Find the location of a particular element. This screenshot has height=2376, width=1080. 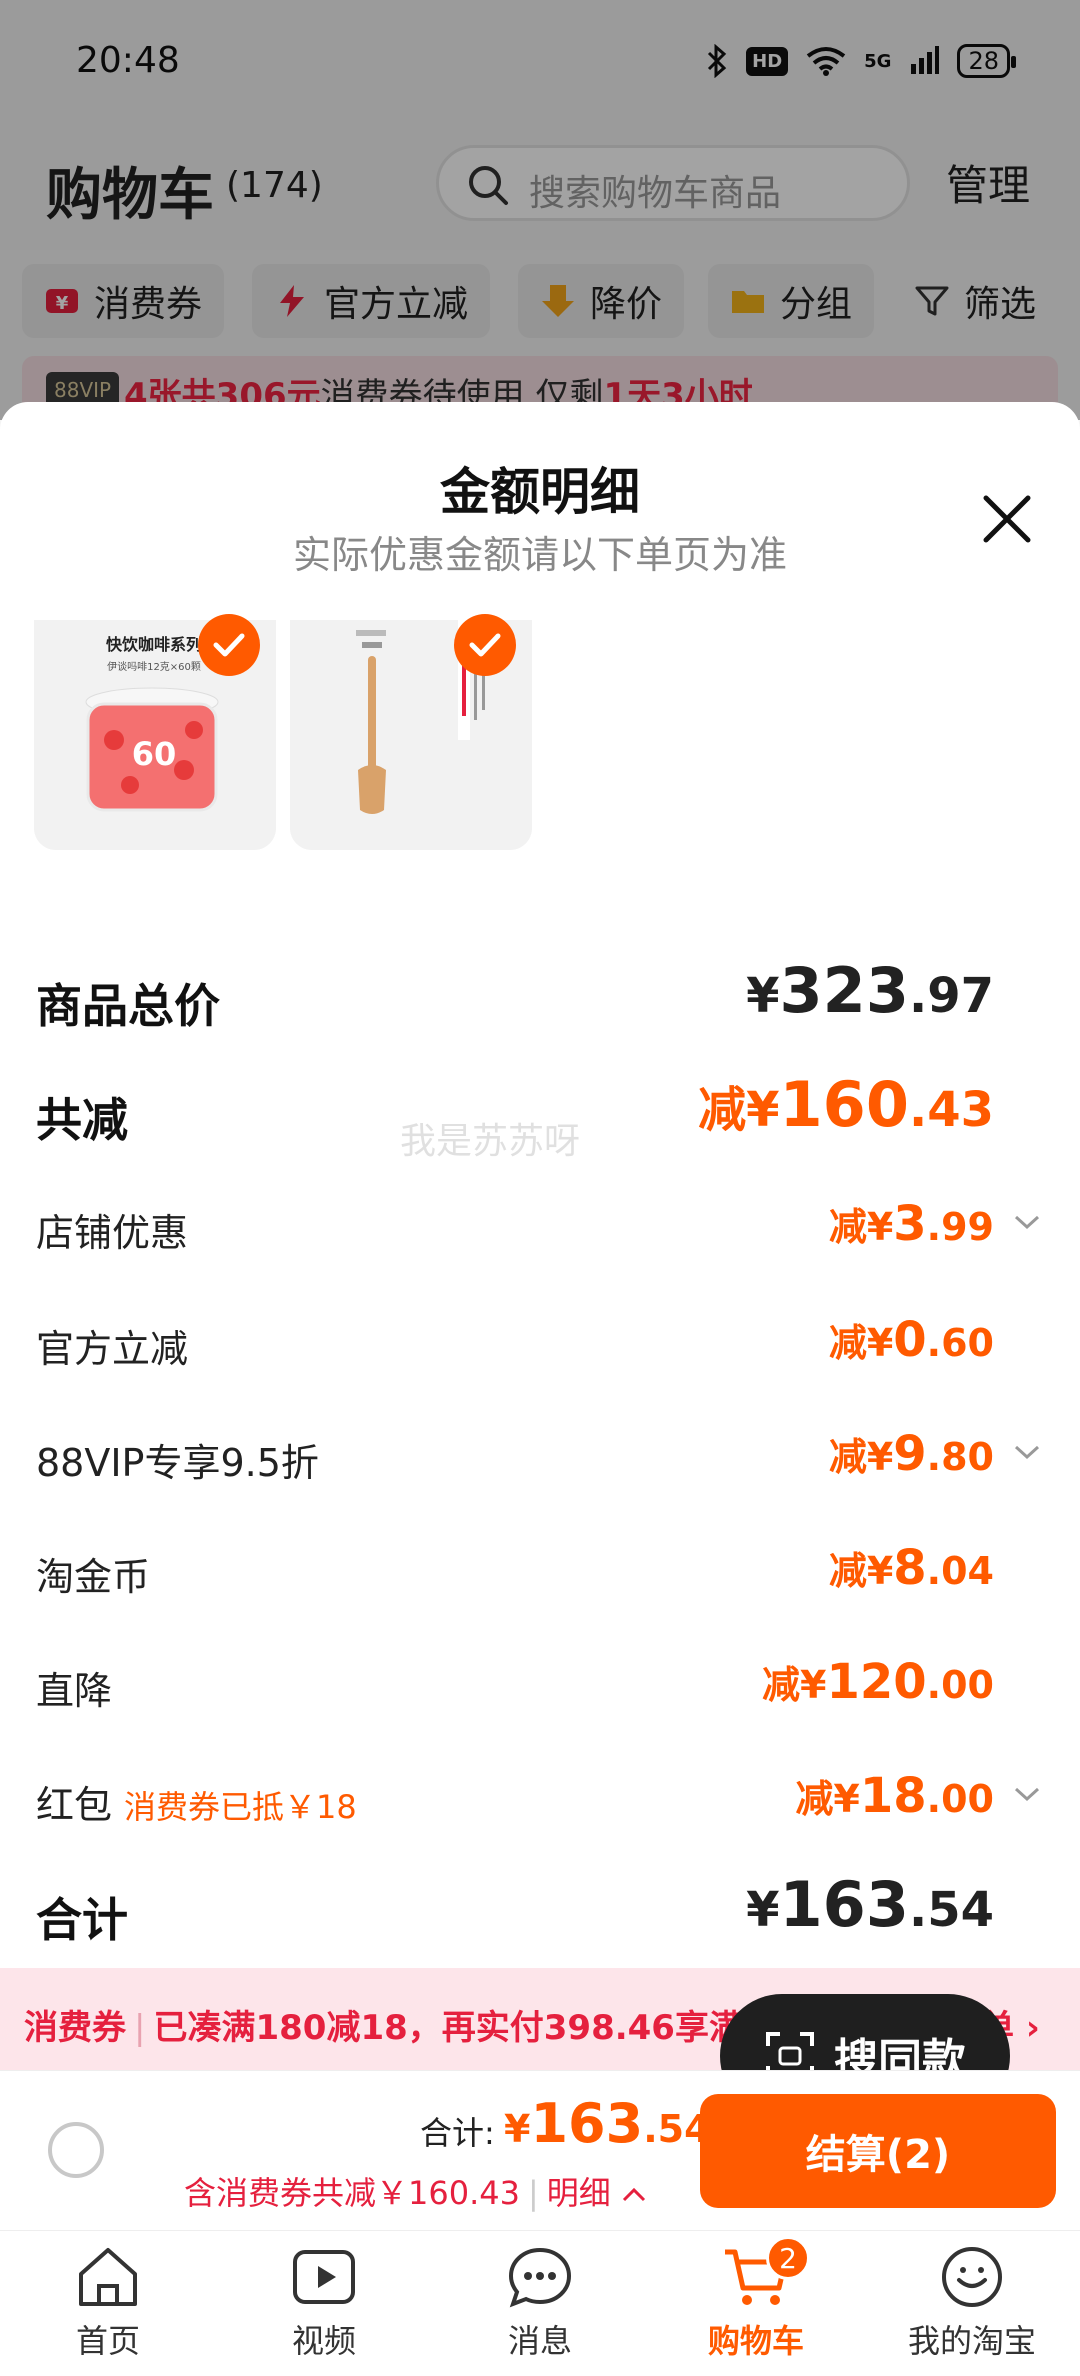

tab-messages: 消息 is located at coordinates (540, 2302).